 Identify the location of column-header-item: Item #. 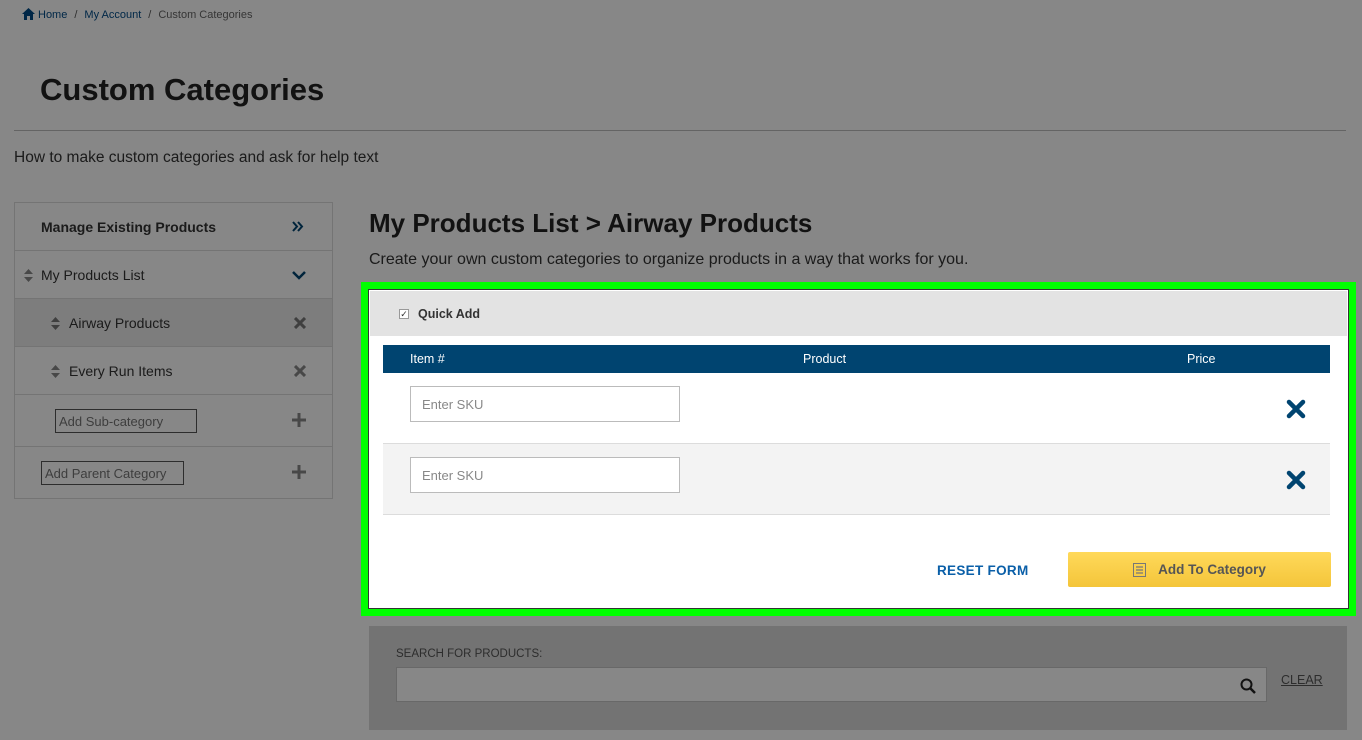
(427, 359).